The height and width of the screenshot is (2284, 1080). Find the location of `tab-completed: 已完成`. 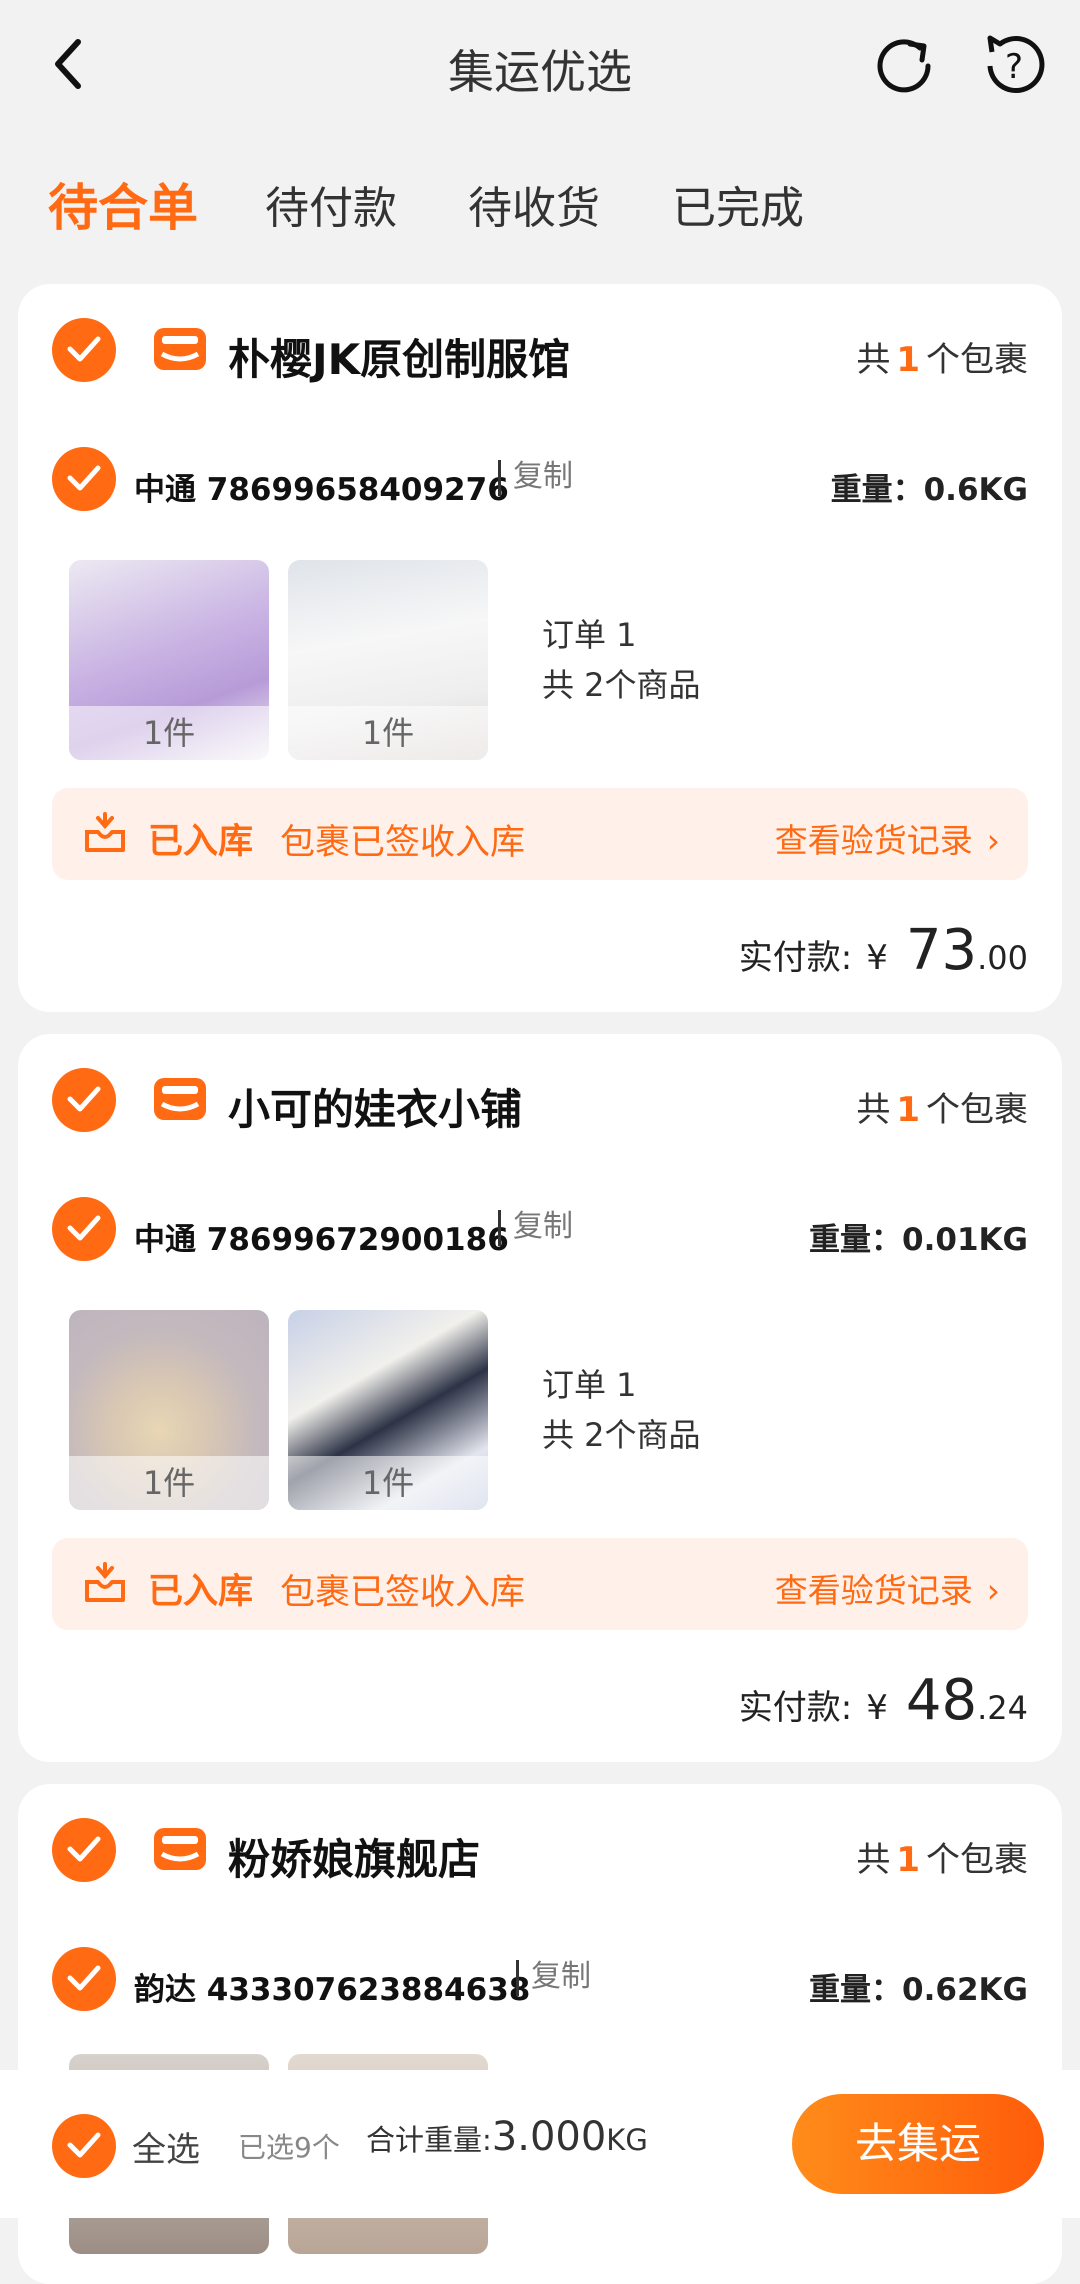

tab-completed: 已完成 is located at coordinates (738, 204).